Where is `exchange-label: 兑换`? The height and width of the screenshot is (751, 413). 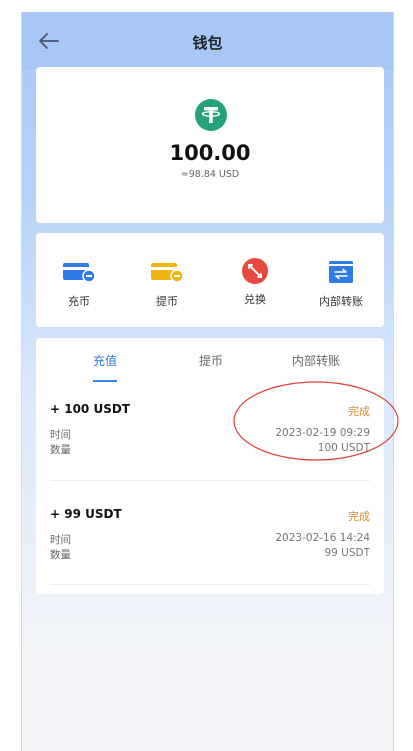 exchange-label: 兑换 is located at coordinates (255, 299).